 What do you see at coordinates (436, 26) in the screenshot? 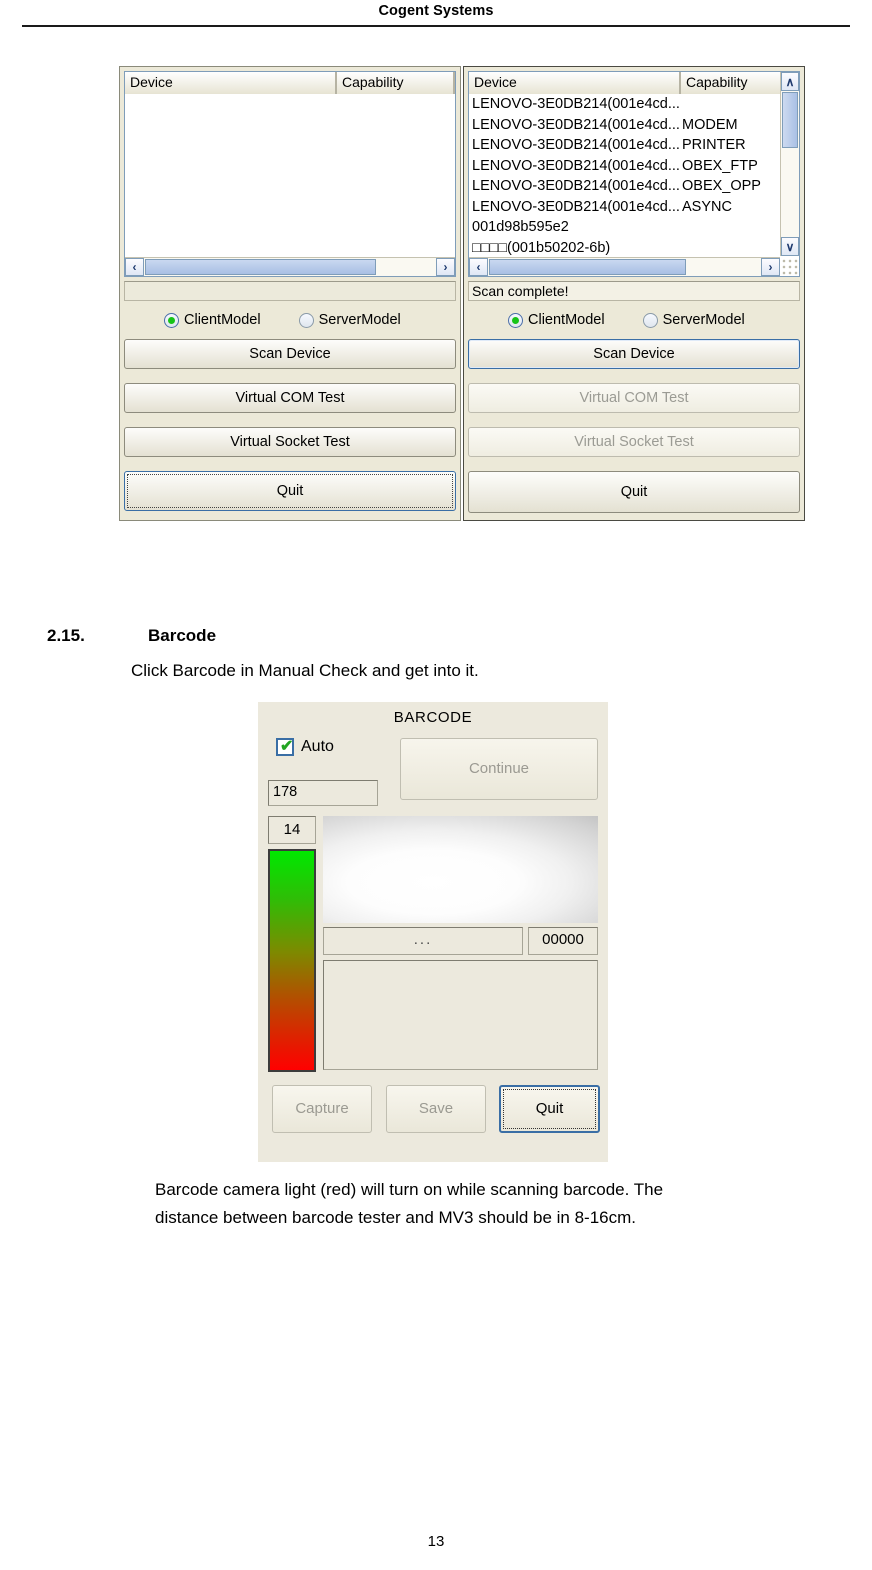
I see `header-divider` at bounding box center [436, 26].